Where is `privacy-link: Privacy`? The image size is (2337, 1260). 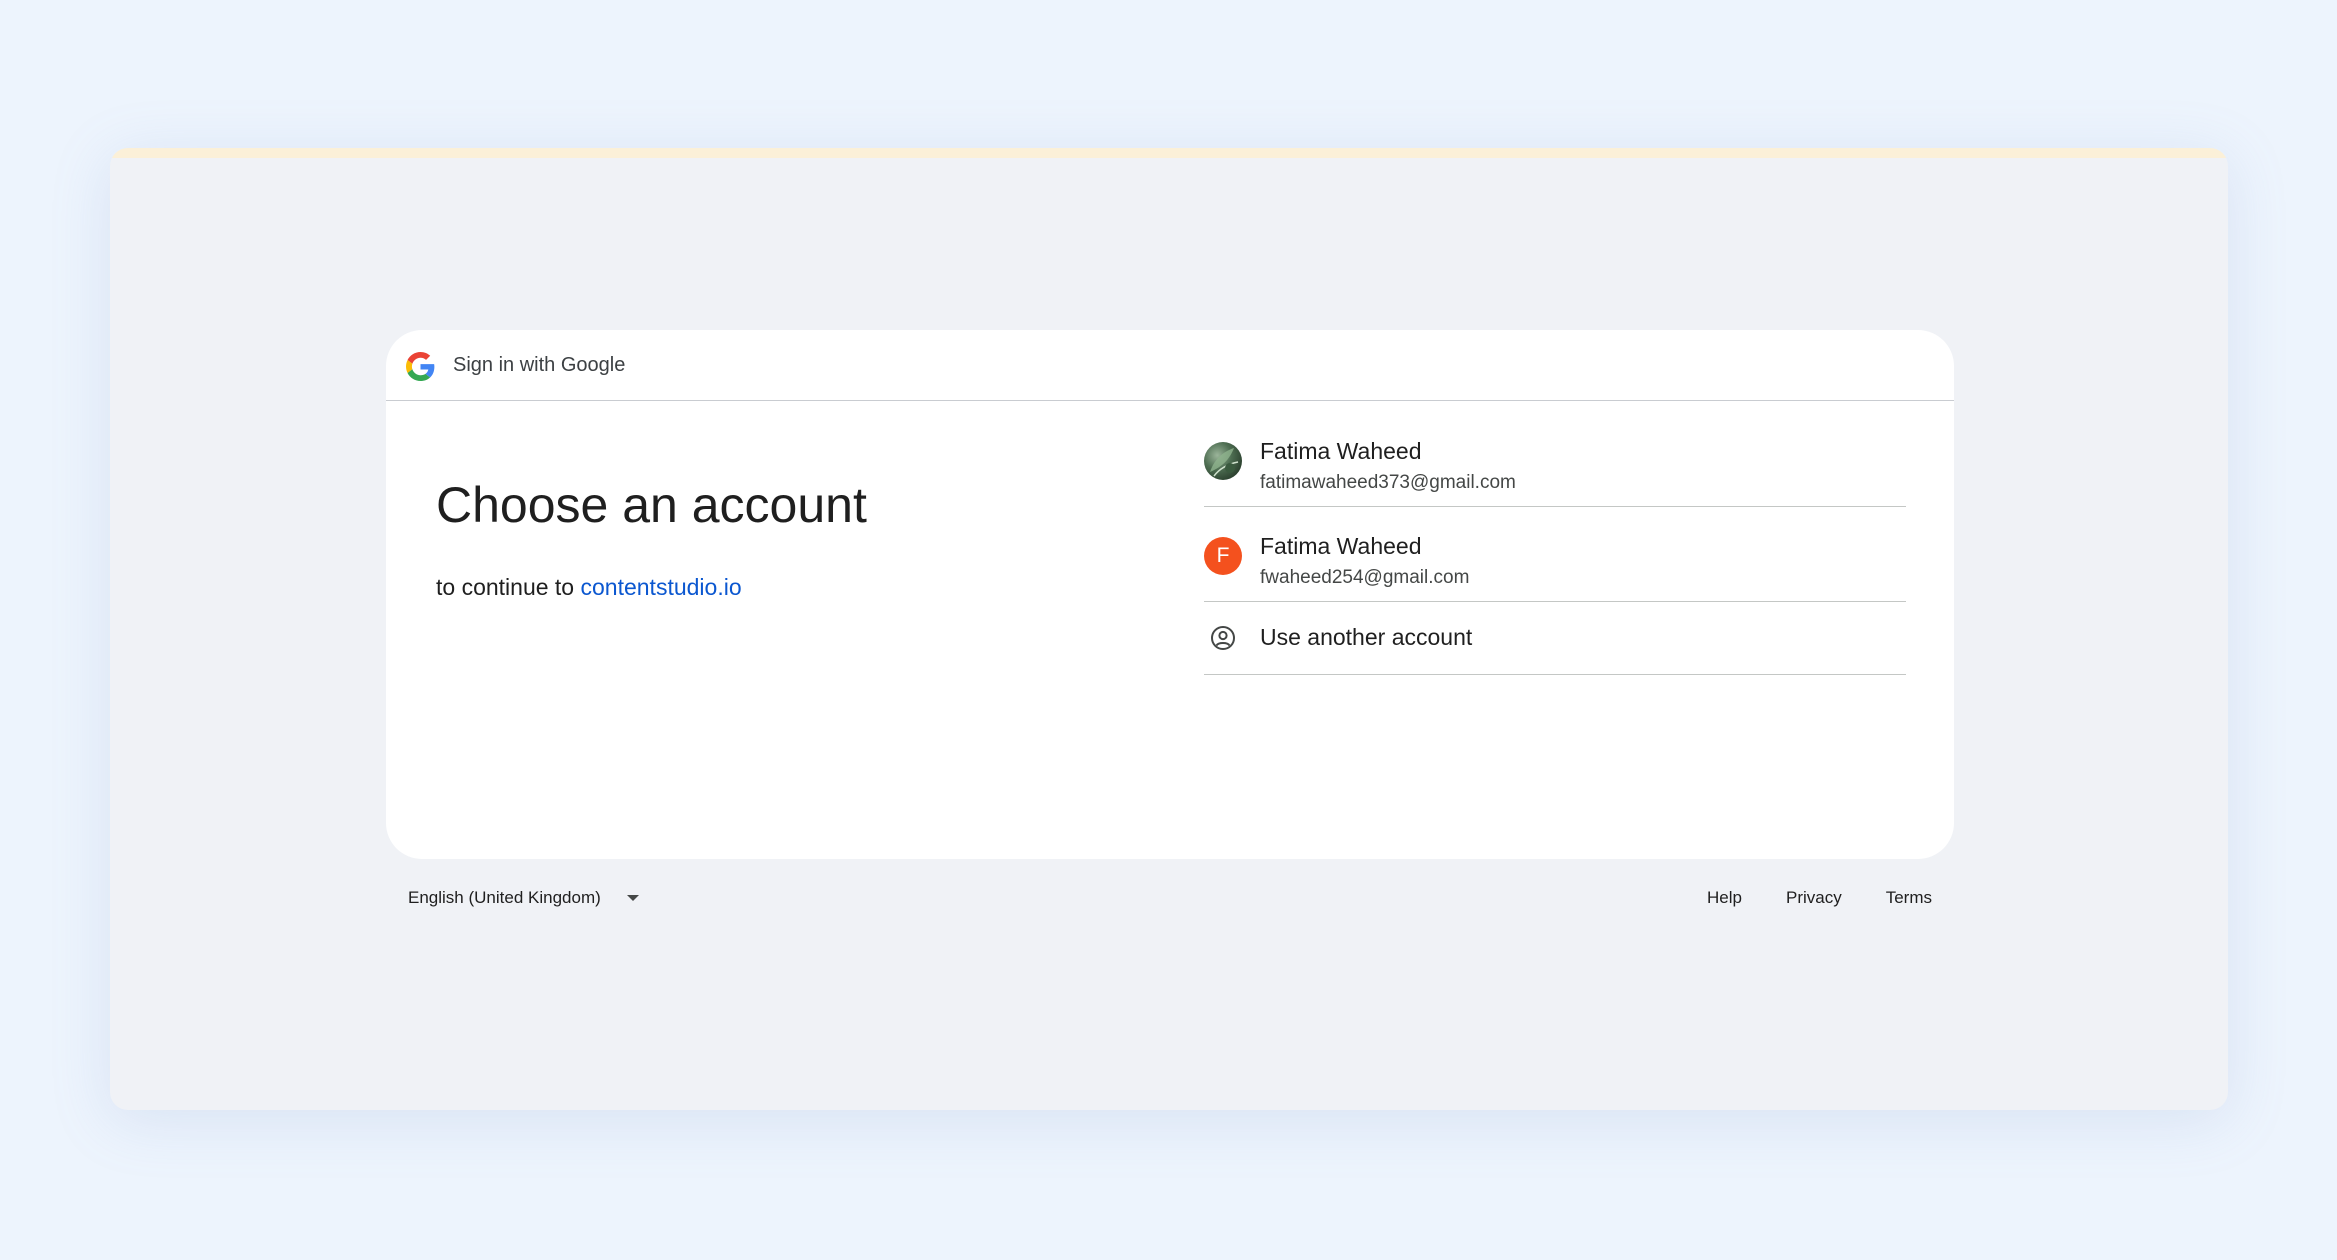
privacy-link: Privacy is located at coordinates (1814, 898).